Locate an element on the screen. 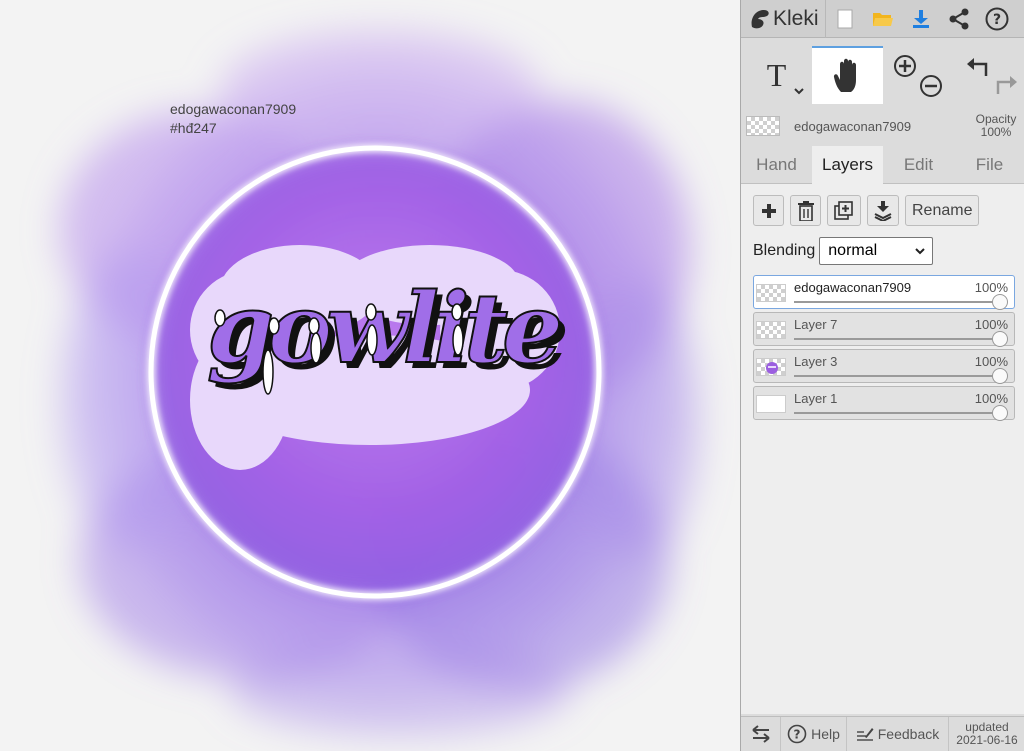 The image size is (1024, 751). blending-label: Blending is located at coordinates (784, 250).